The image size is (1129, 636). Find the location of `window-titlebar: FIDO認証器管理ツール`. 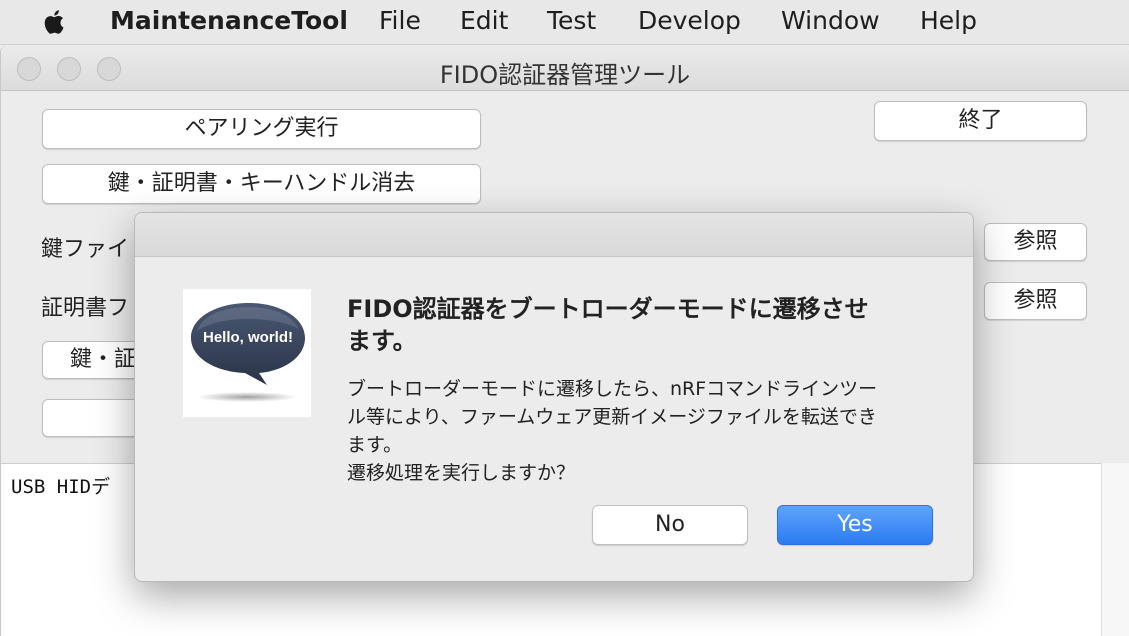

window-titlebar: FIDO認証器管理ツール is located at coordinates (565, 68).